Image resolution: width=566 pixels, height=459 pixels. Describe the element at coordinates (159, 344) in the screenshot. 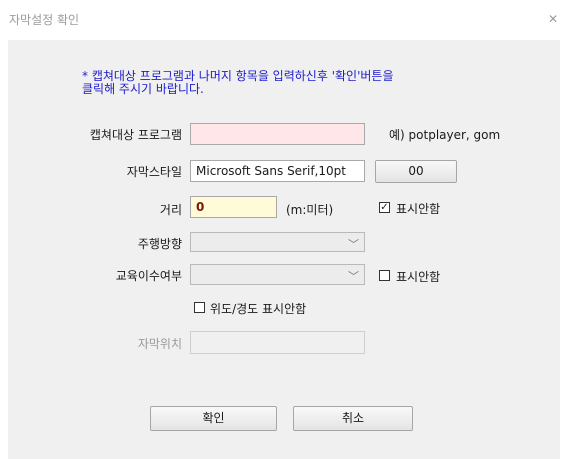

I see `subtitle-position-label: 자막위치` at that location.